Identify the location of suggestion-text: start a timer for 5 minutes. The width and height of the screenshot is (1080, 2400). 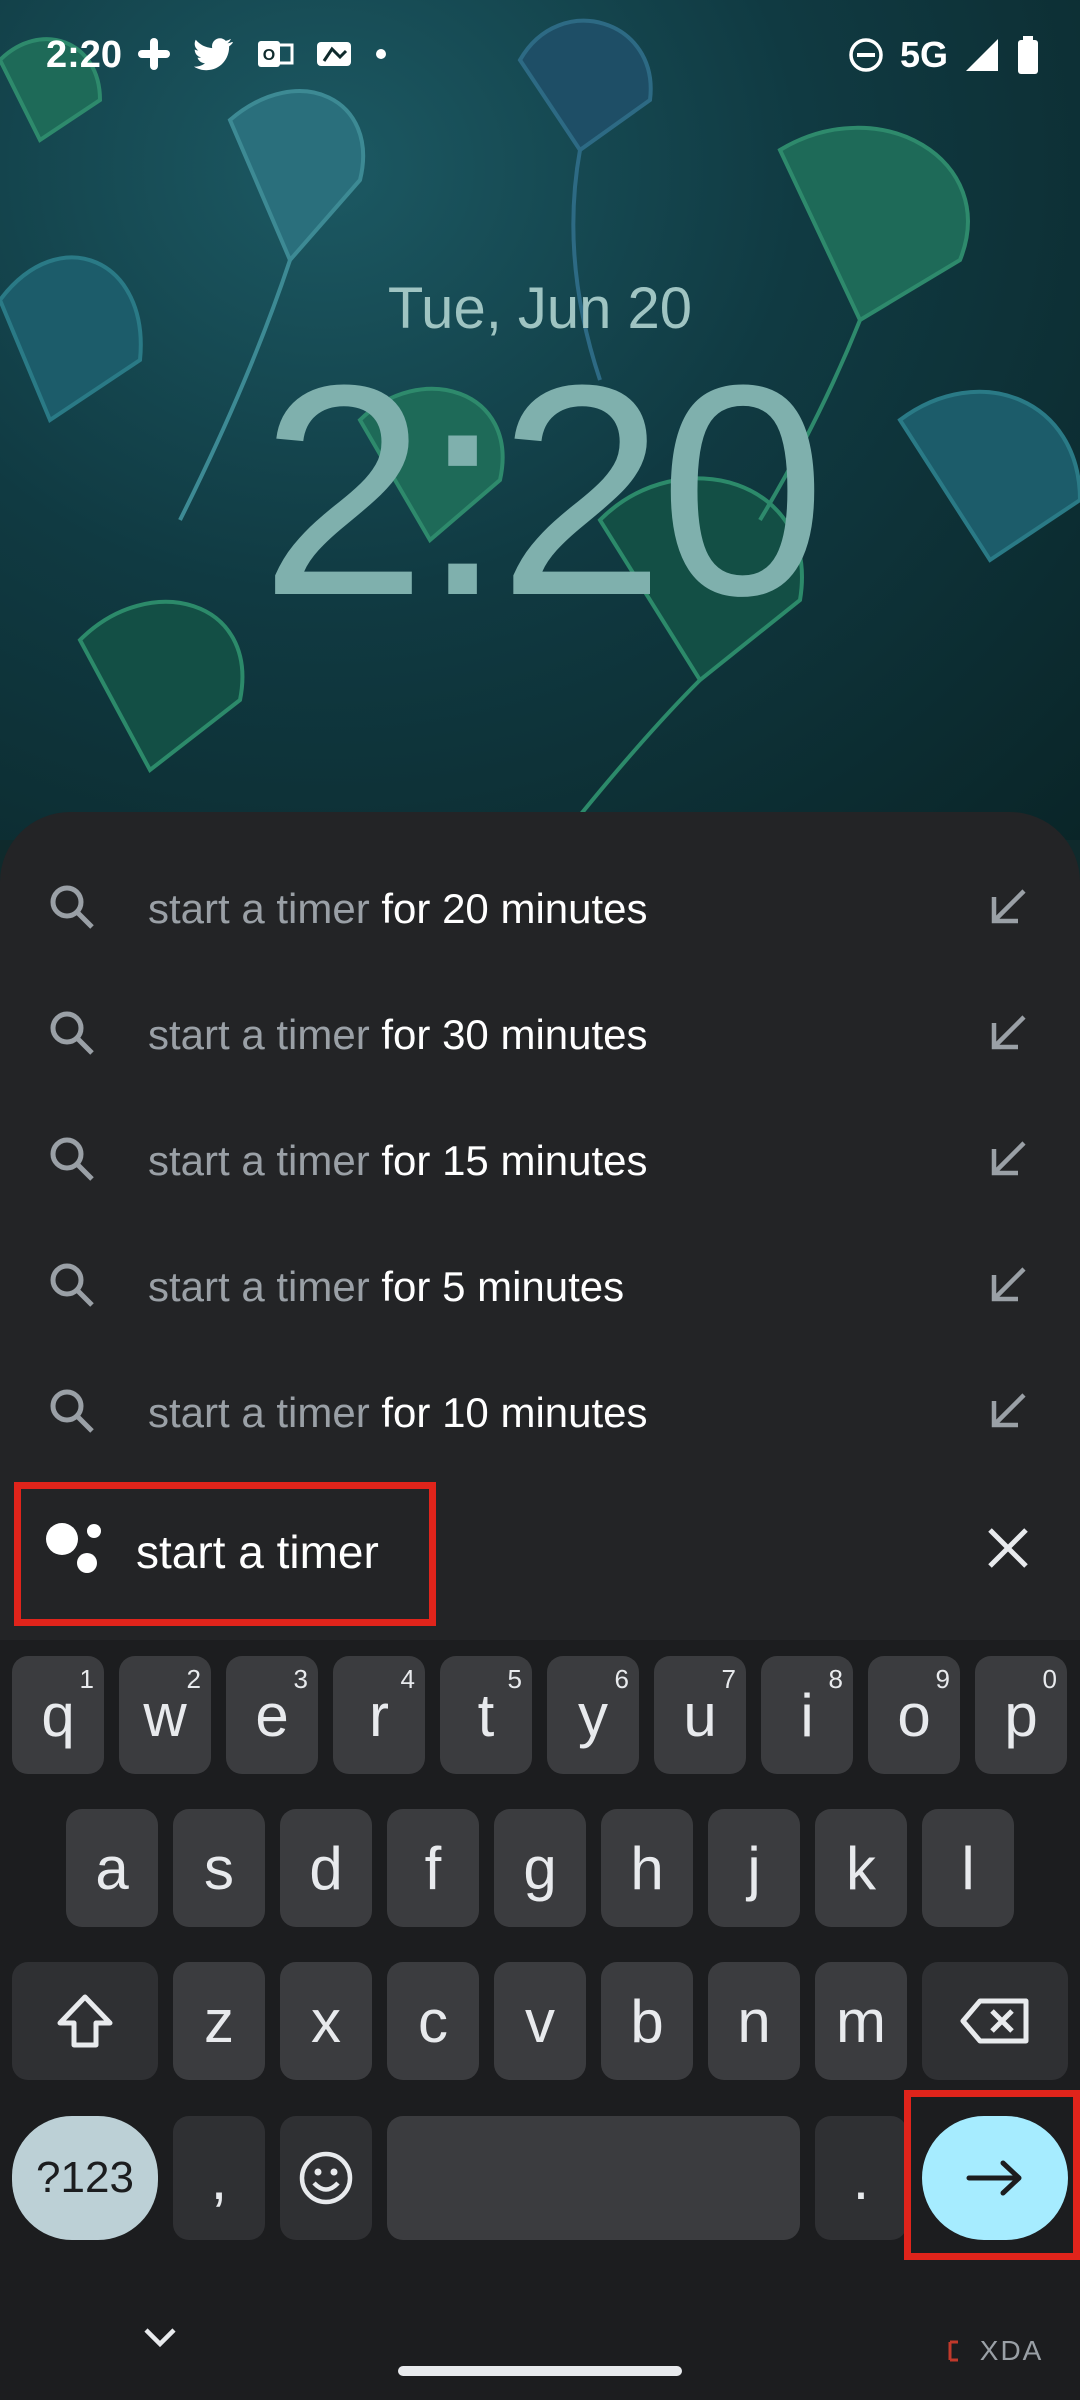
(386, 1286).